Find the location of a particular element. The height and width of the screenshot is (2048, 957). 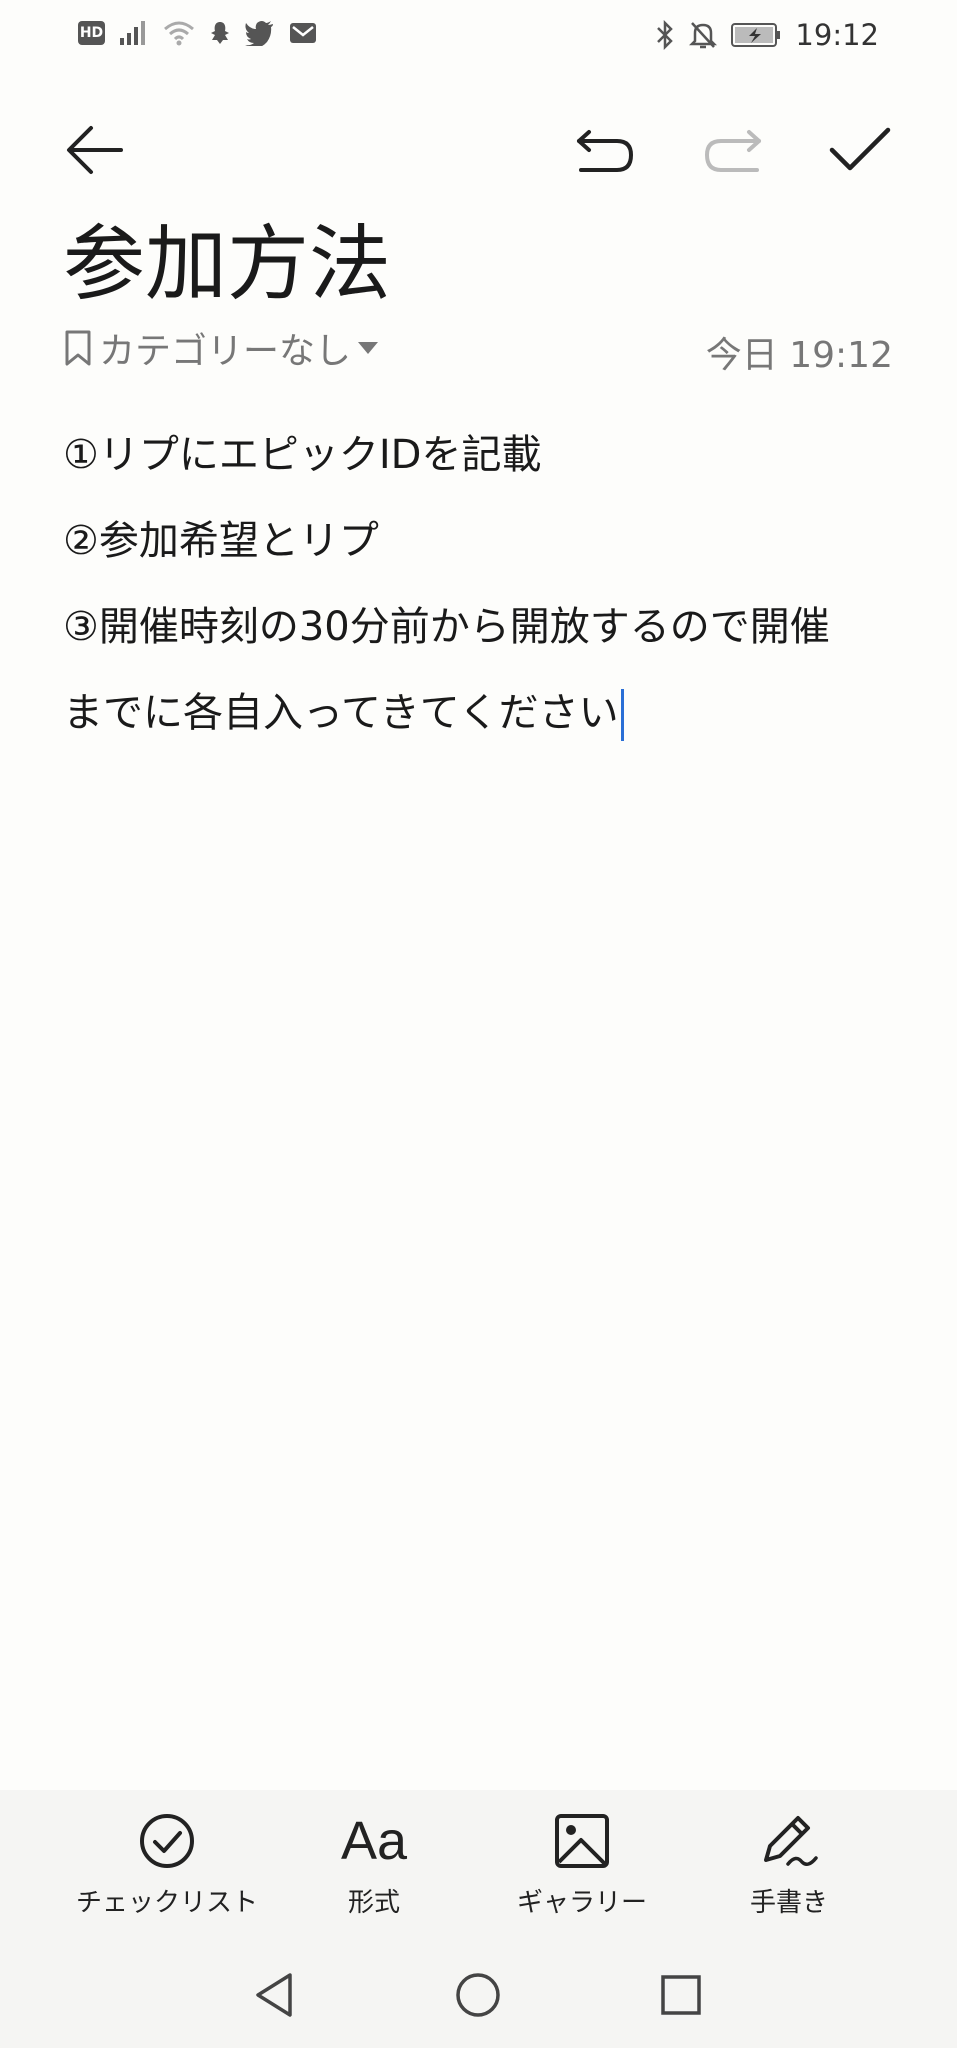

checklist-label: チェックリスト is located at coordinates (166, 1903).